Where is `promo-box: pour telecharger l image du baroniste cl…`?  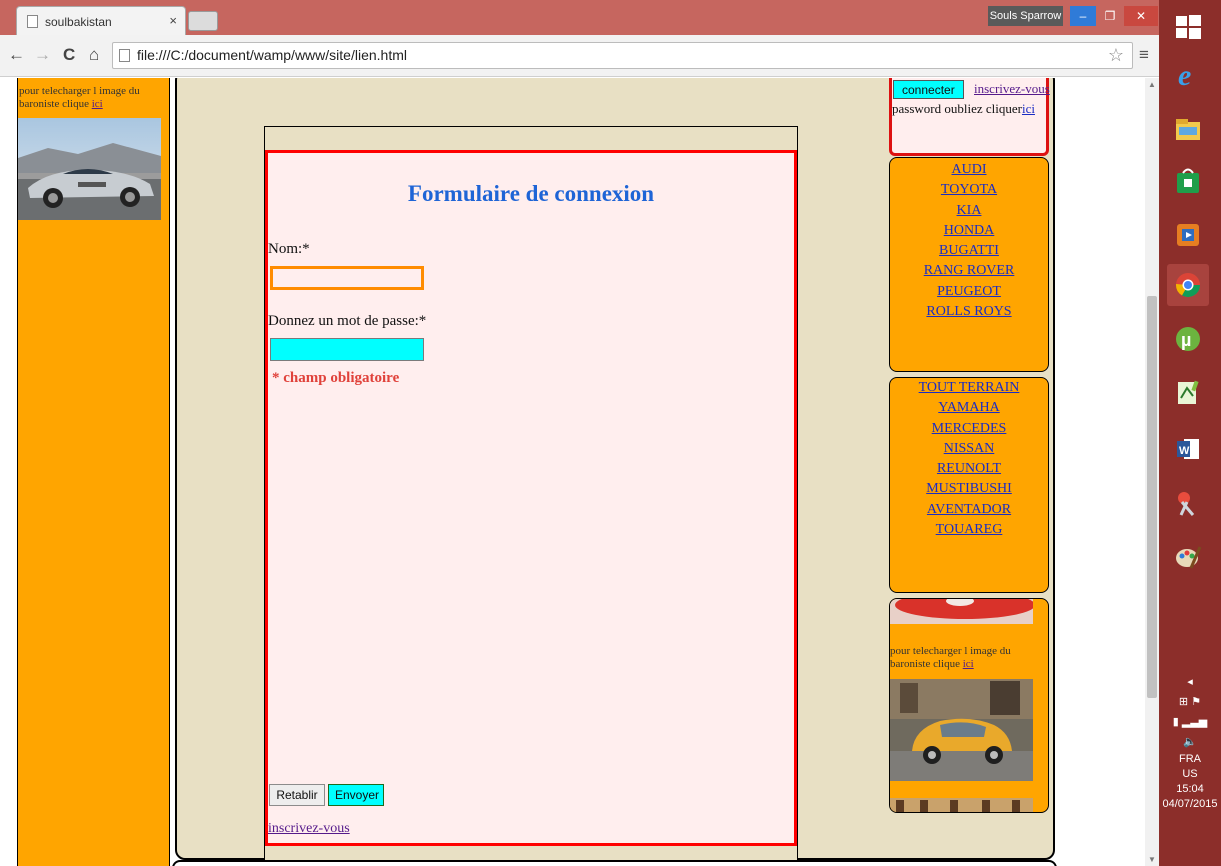 promo-box: pour telecharger l image du baroniste cl… is located at coordinates (969, 705).